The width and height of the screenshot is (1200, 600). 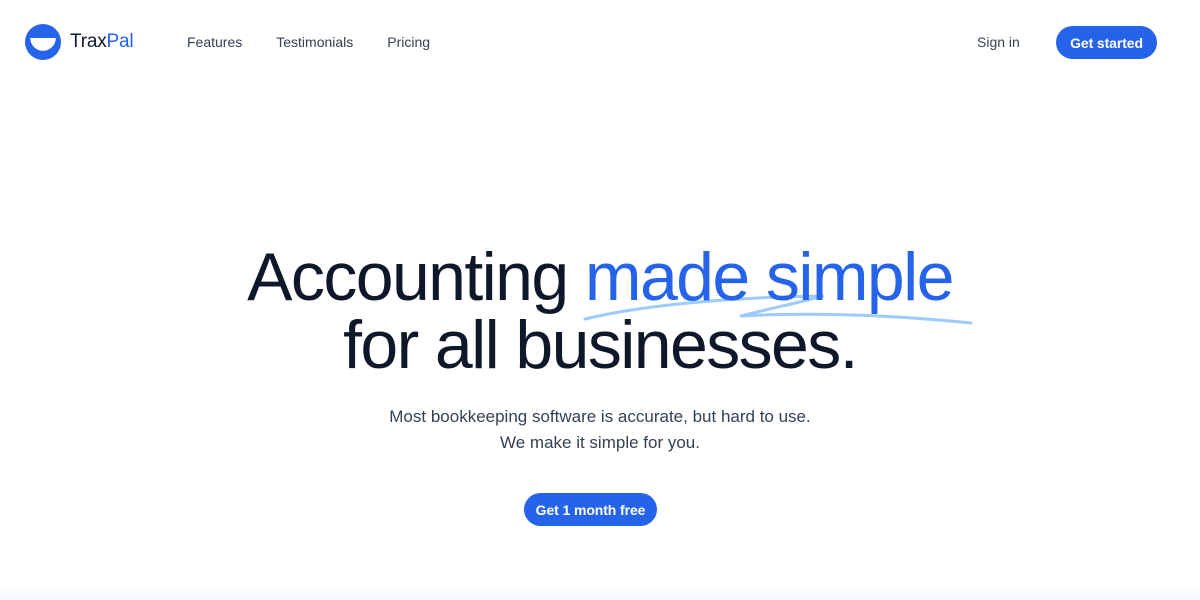 What do you see at coordinates (600, 442) in the screenshot?
I see `hero-subtitle-line-2: We make it simple for you.` at bounding box center [600, 442].